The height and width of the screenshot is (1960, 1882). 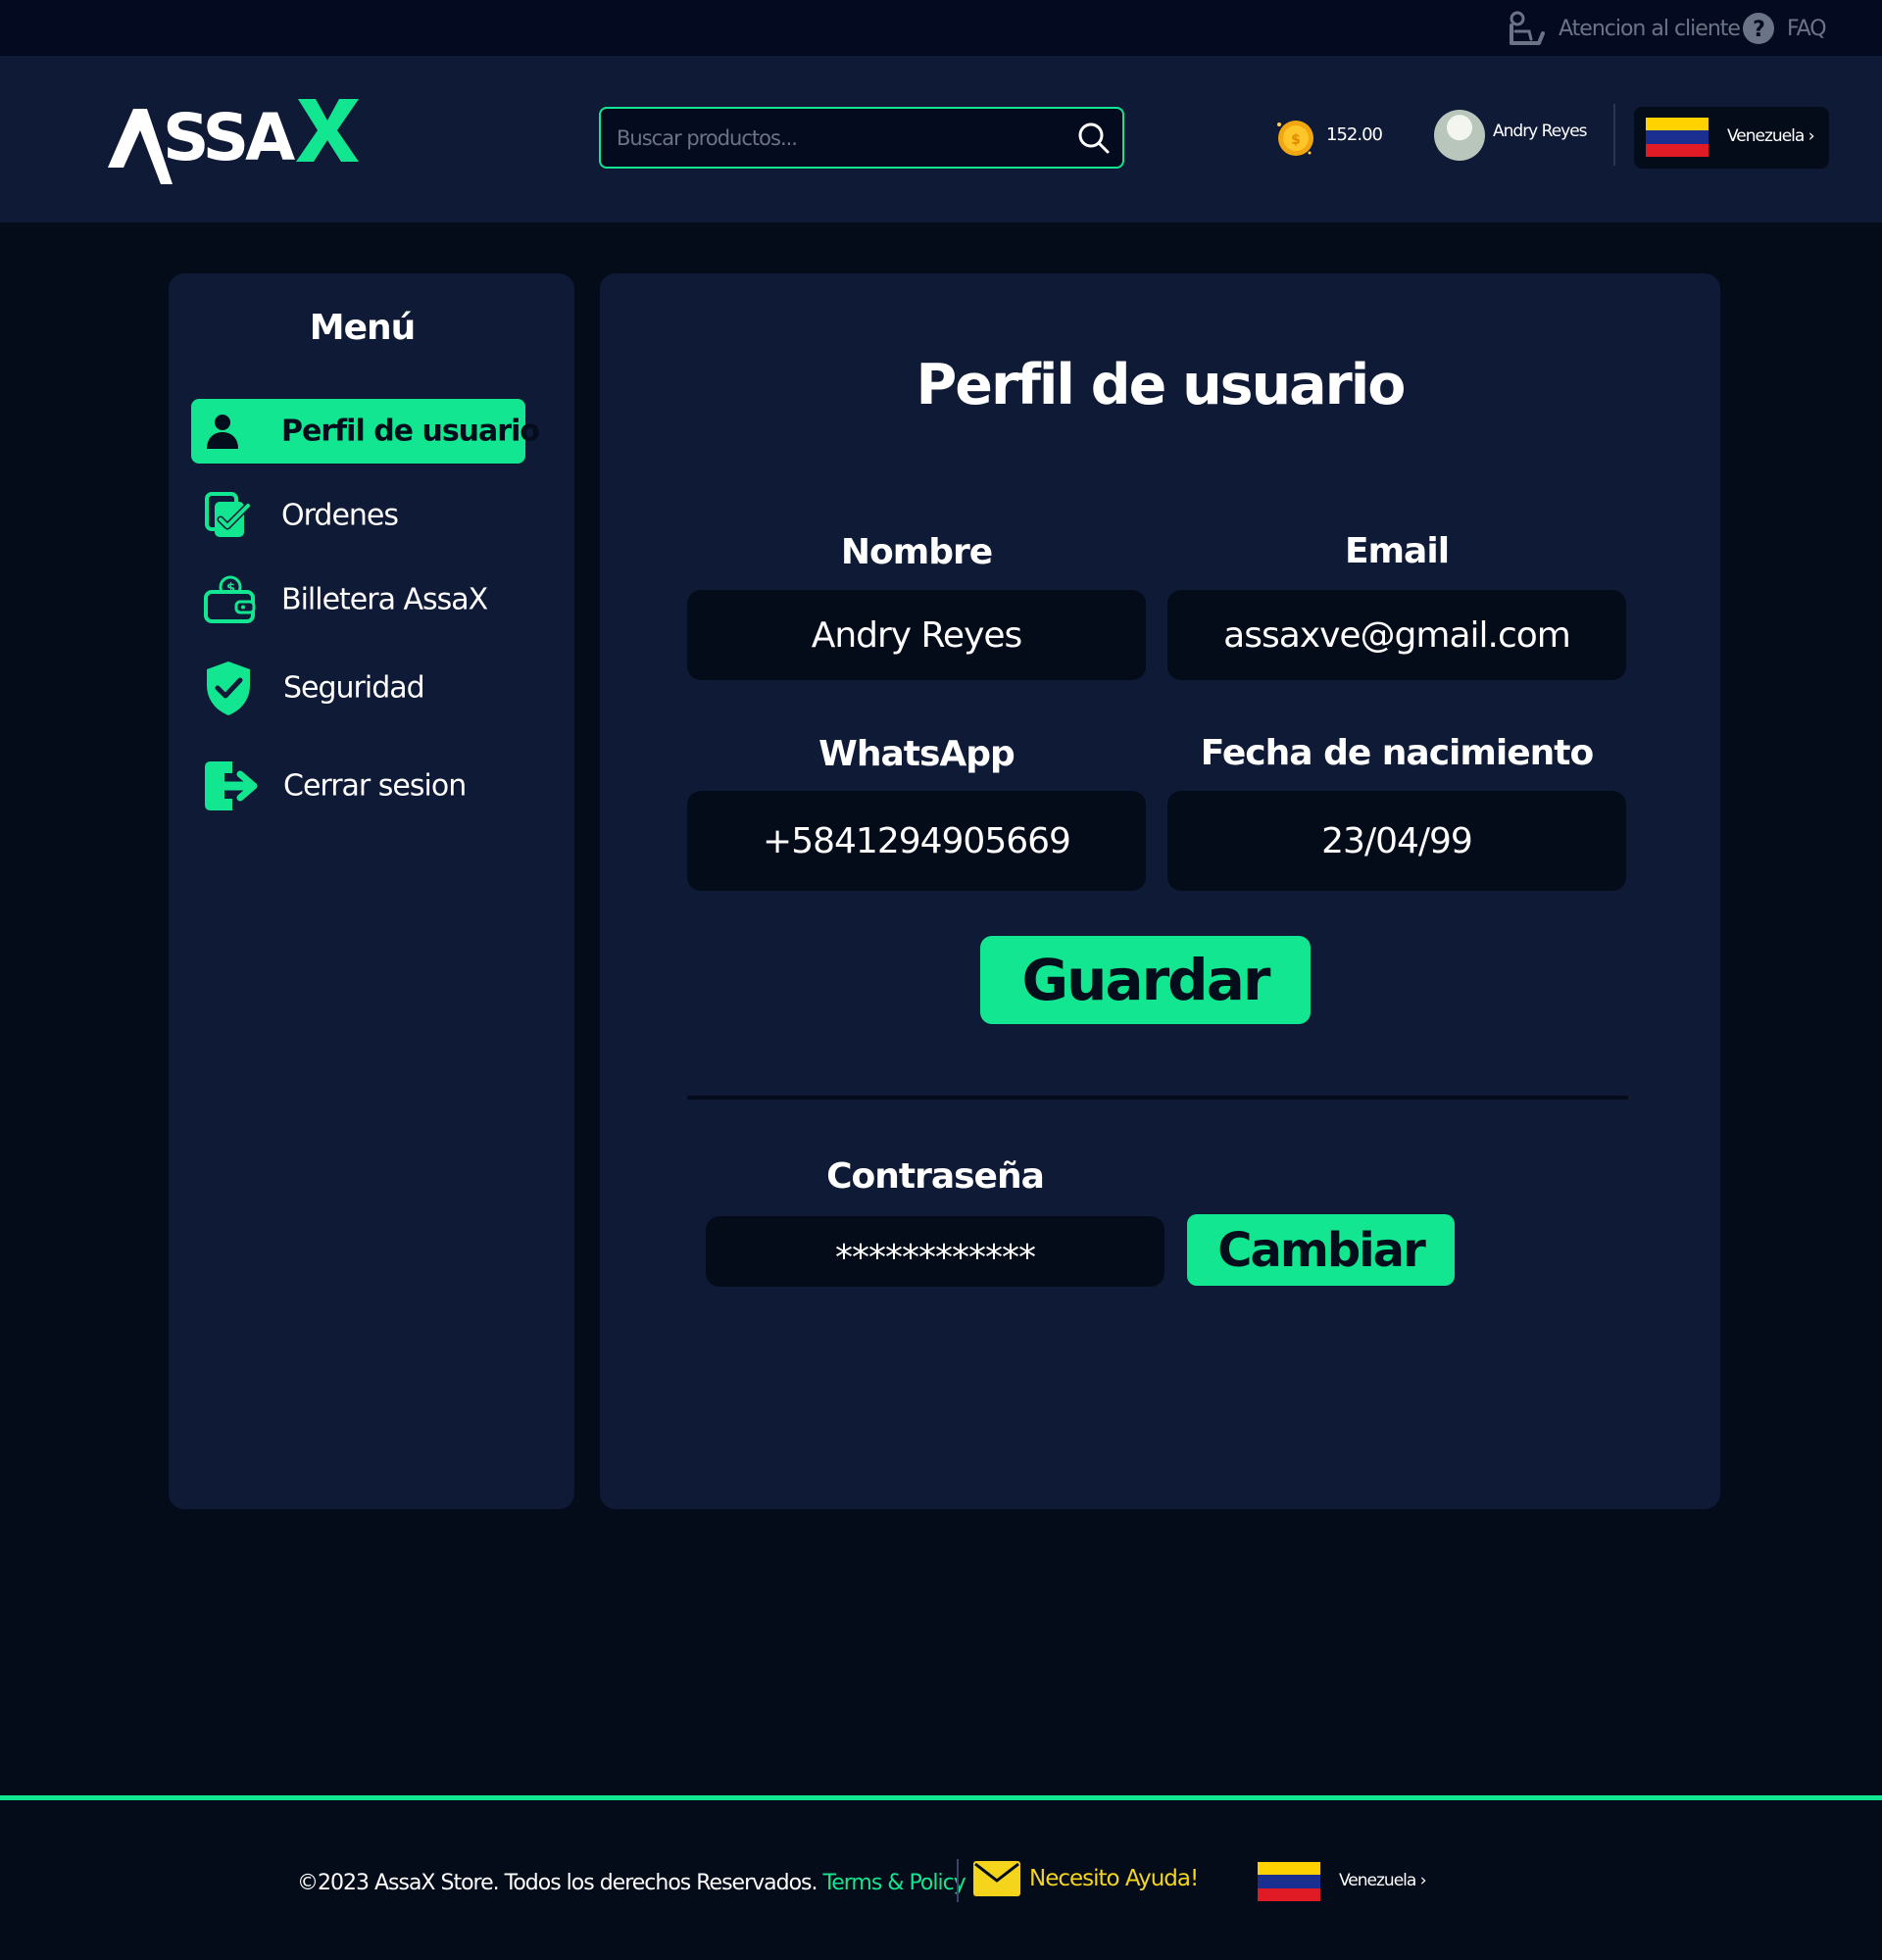 What do you see at coordinates (1158, 1098) in the screenshot?
I see `section-divider` at bounding box center [1158, 1098].